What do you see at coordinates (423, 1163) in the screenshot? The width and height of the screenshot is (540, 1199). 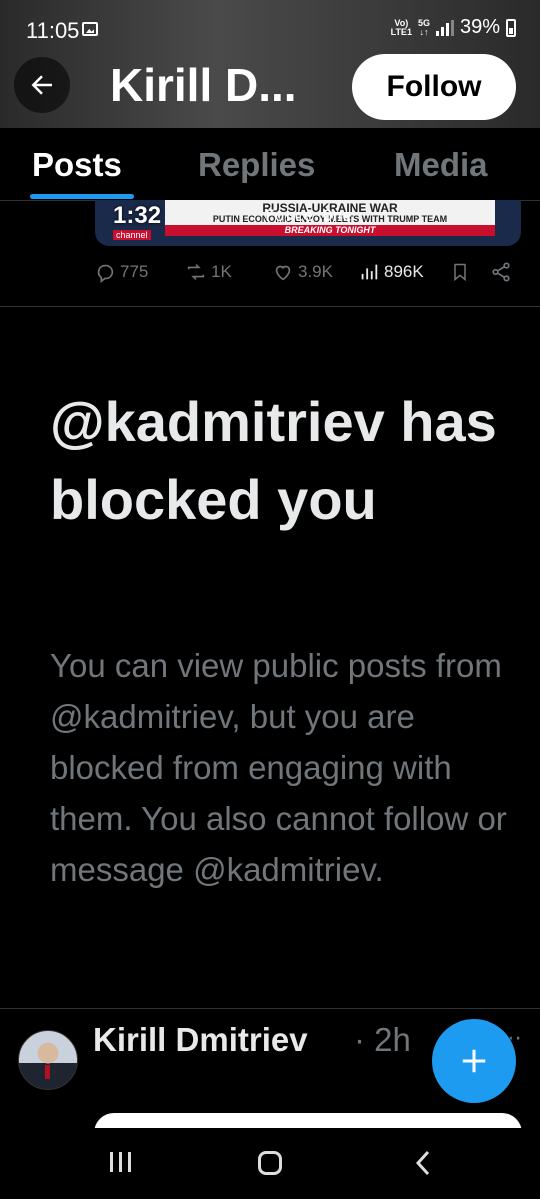 I see `system-back-icon` at bounding box center [423, 1163].